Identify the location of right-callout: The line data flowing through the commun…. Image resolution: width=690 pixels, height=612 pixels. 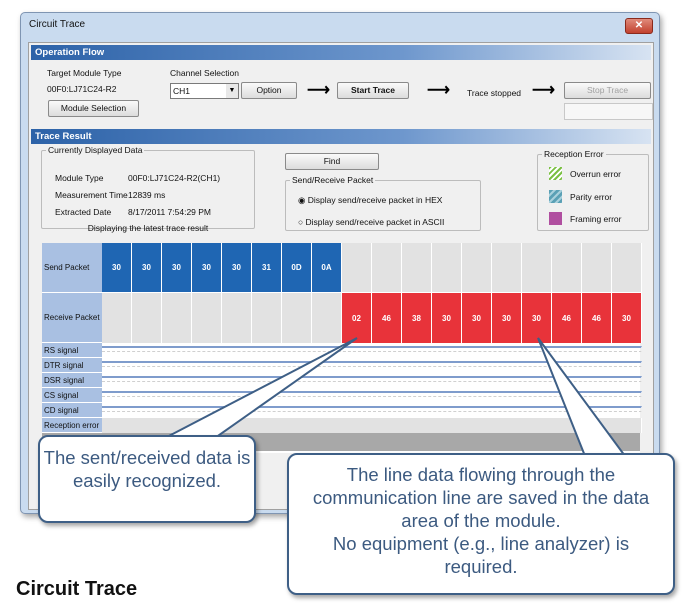
(481, 524).